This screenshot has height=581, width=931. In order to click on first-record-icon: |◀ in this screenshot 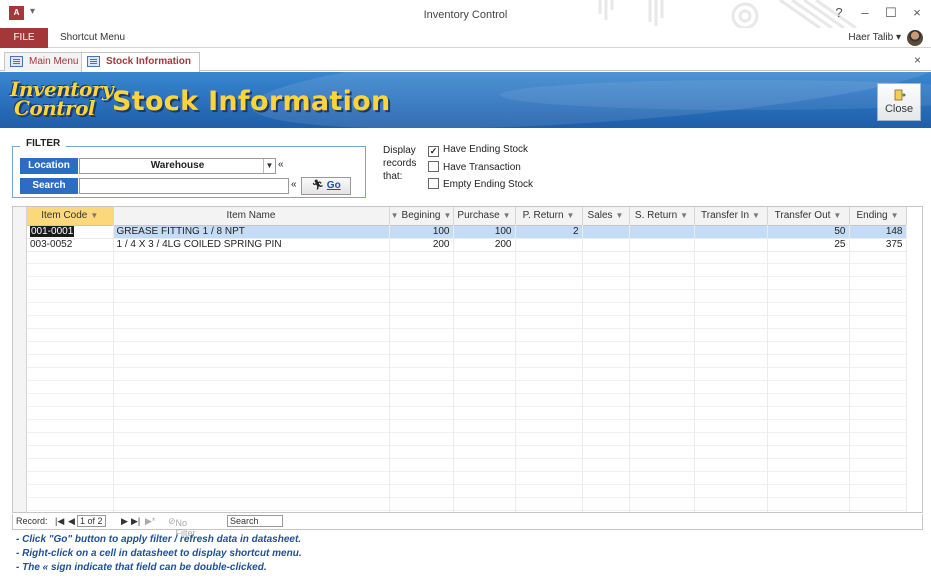, I will do `click(59, 521)`.